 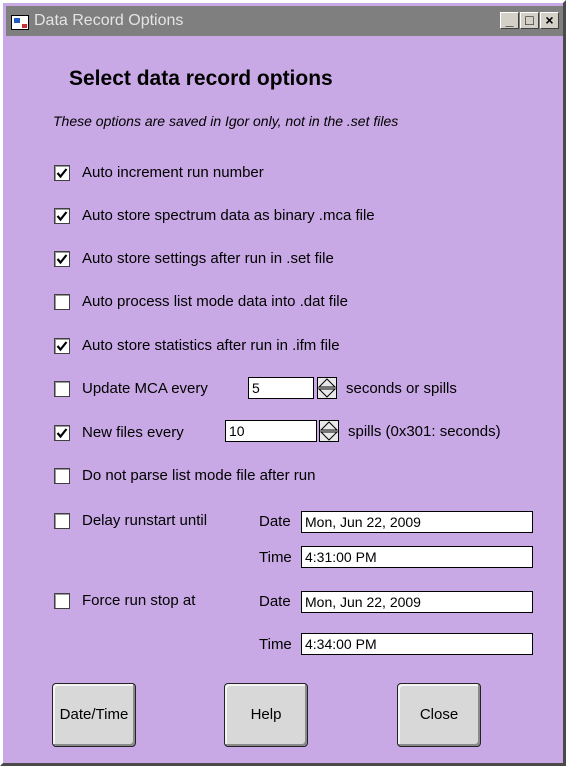 What do you see at coordinates (281, 388) in the screenshot?
I see `update-mca-input: 5` at bounding box center [281, 388].